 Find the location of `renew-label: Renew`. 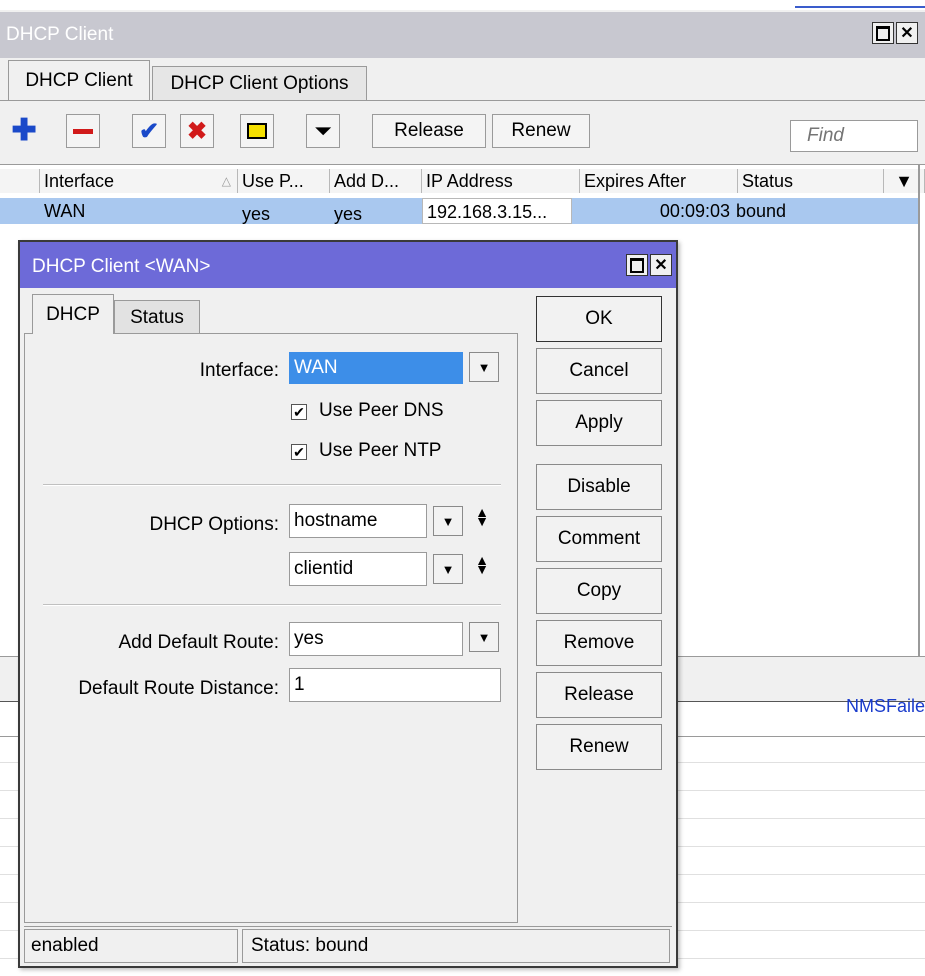

renew-label: Renew is located at coordinates (541, 130).